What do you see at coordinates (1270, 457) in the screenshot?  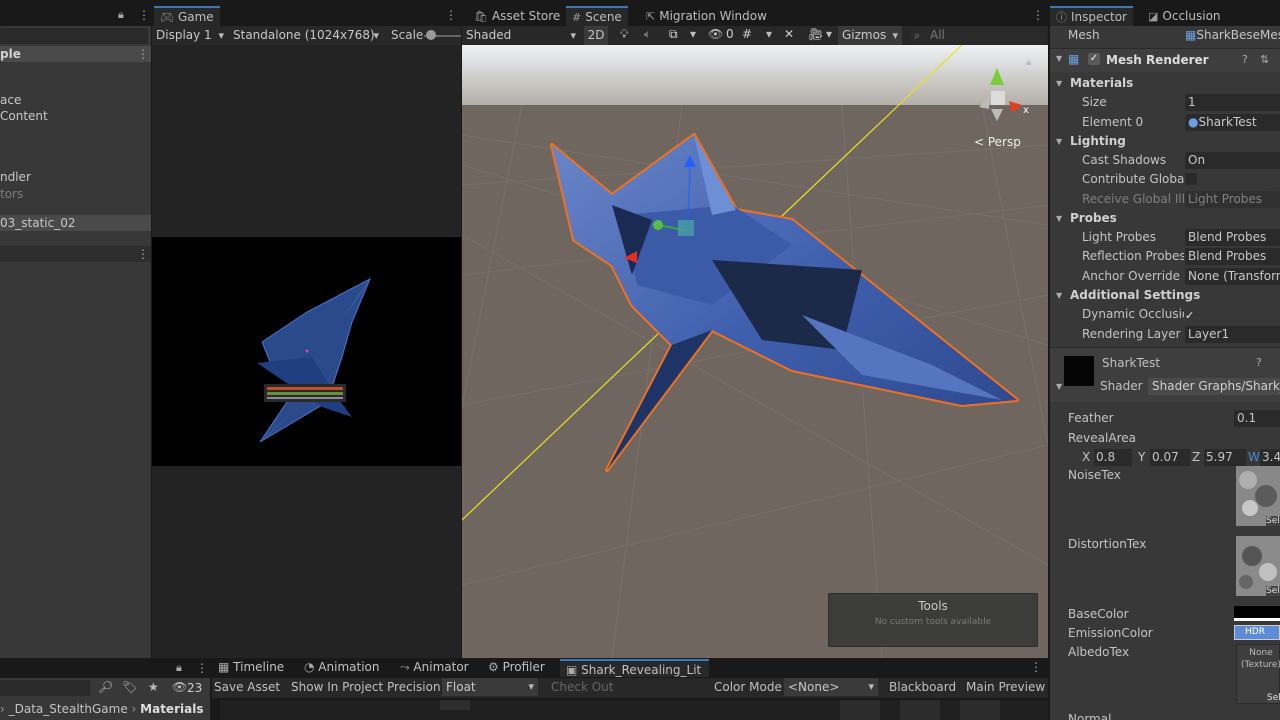 I see `reveal-w-field: 3.4` at bounding box center [1270, 457].